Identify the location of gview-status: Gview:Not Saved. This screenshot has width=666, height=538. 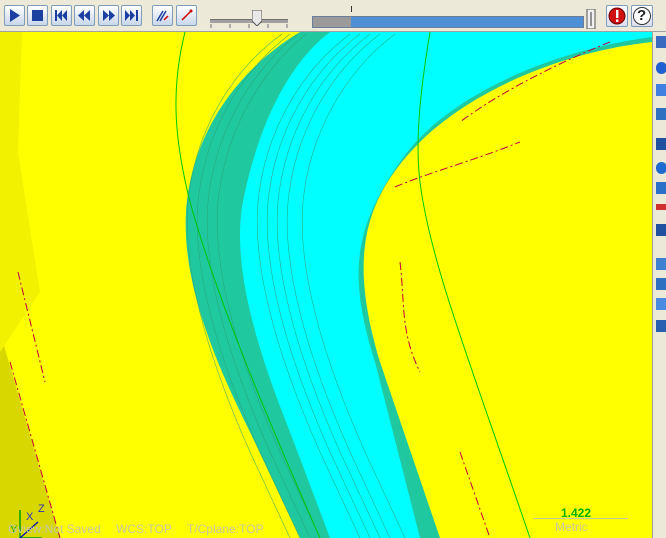
(54, 529).